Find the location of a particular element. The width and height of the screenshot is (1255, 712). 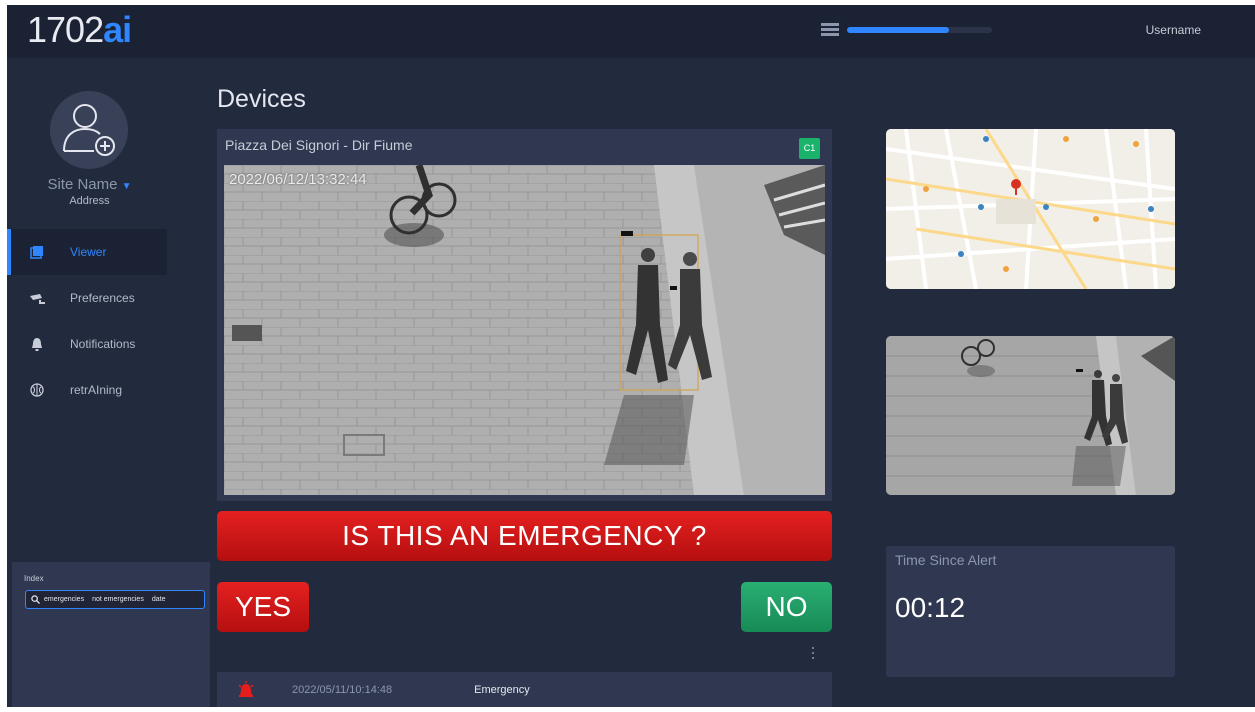

sidebar-item-label: retrAIning is located at coordinates (96, 390).